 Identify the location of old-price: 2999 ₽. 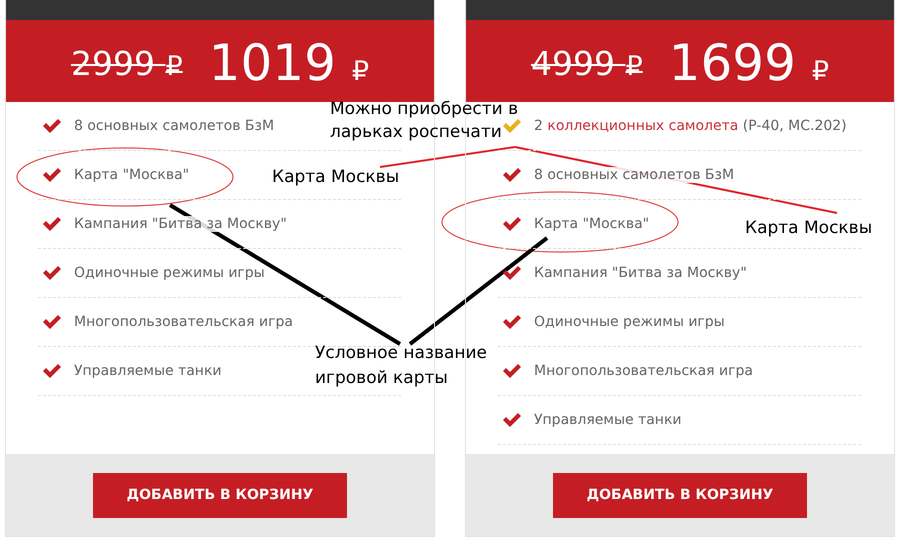
(127, 63).